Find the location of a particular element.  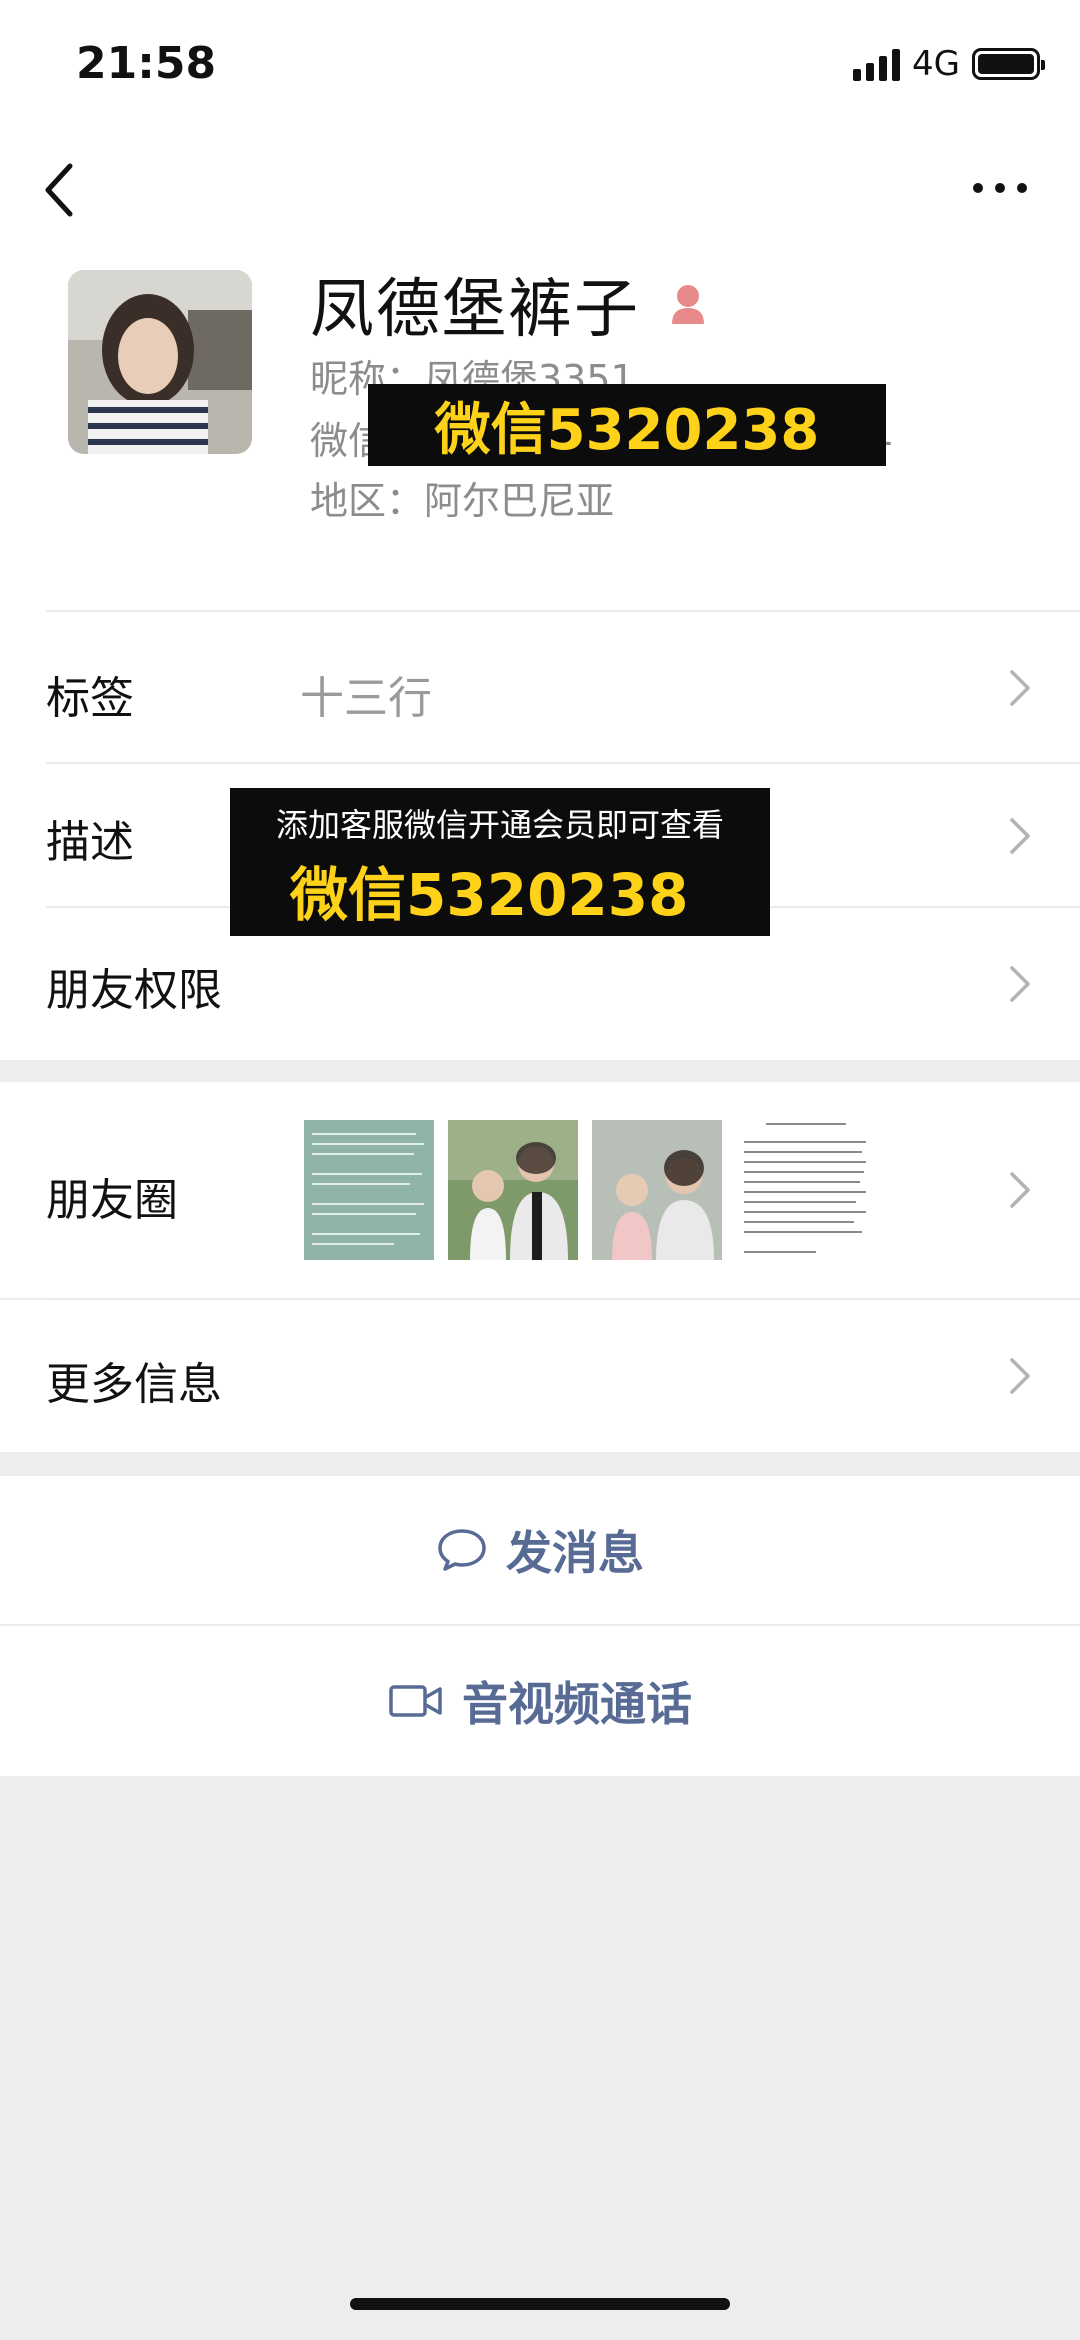

permissions-label: 朋友权限 is located at coordinates (134, 990).